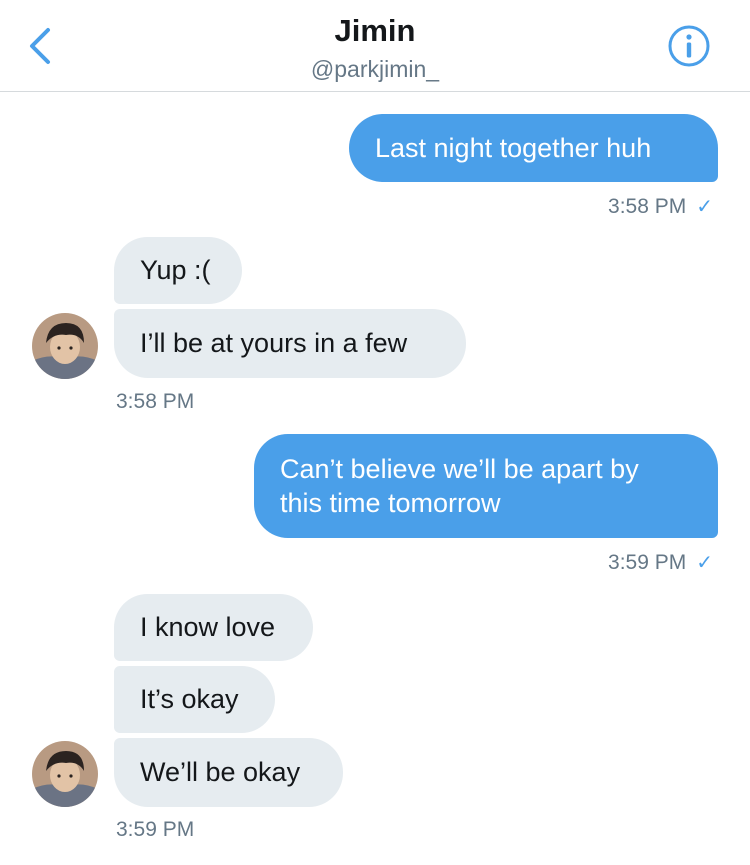 The height and width of the screenshot is (865, 750). Describe the element at coordinates (660, 562) in the screenshot. I see `message-timestamp: 3:59 PM ✓` at that location.